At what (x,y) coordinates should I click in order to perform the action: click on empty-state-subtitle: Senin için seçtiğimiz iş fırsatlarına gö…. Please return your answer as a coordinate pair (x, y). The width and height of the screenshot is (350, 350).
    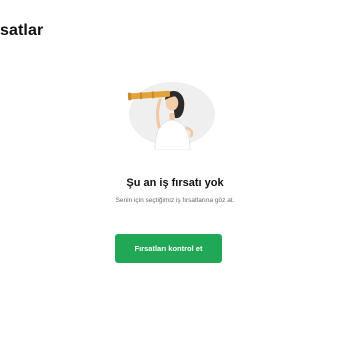
    Looking at the image, I should click on (175, 200).